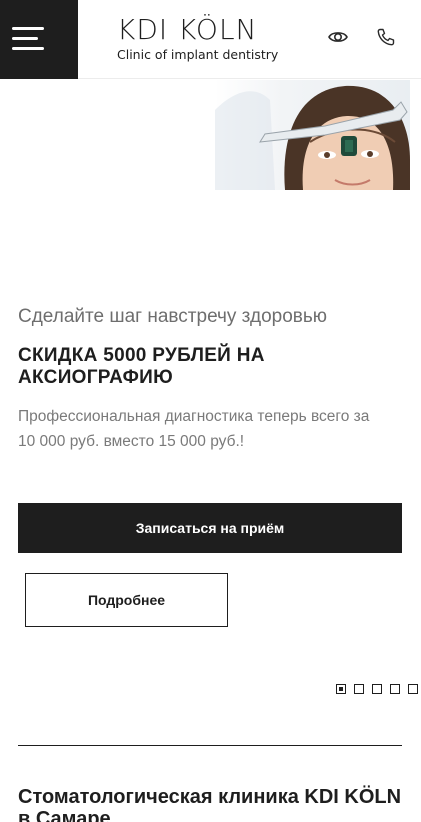 This screenshot has width=421, height=822. What do you see at coordinates (187, 29) in the screenshot?
I see `logo-title: KDI KÖLN` at bounding box center [187, 29].